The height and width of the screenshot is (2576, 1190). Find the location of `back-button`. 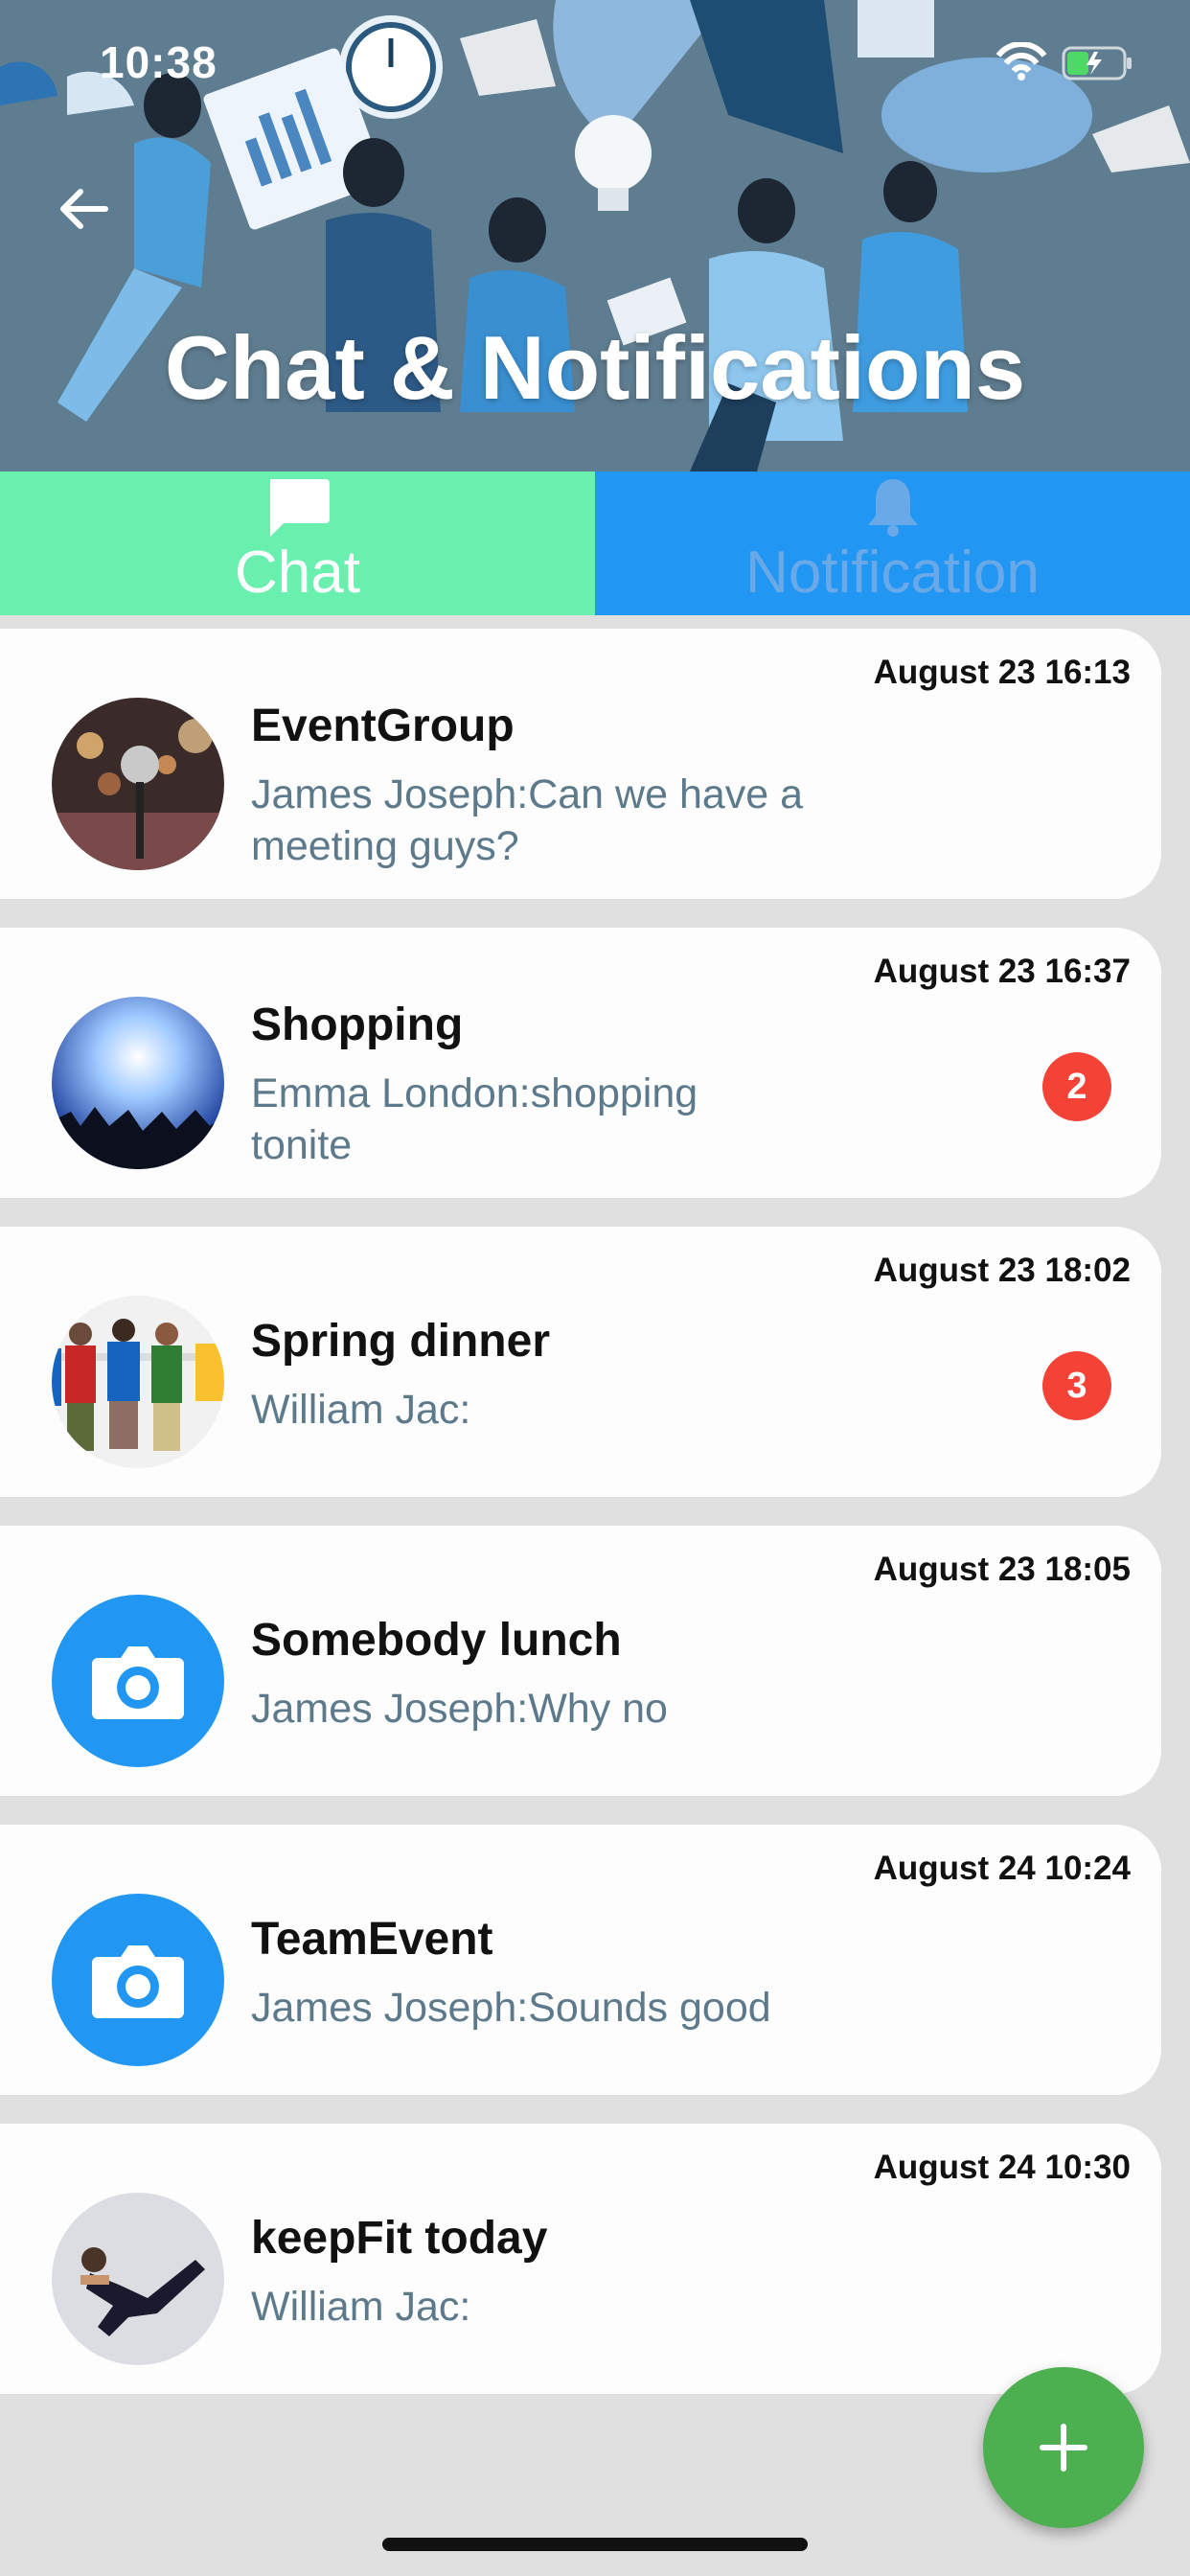

back-button is located at coordinates (83, 209).